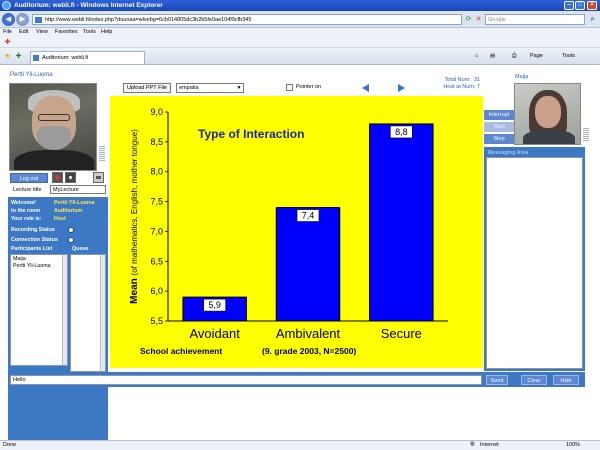 The height and width of the screenshot is (450, 600). Describe the element at coordinates (88, 313) in the screenshot. I see `queue-list` at that location.